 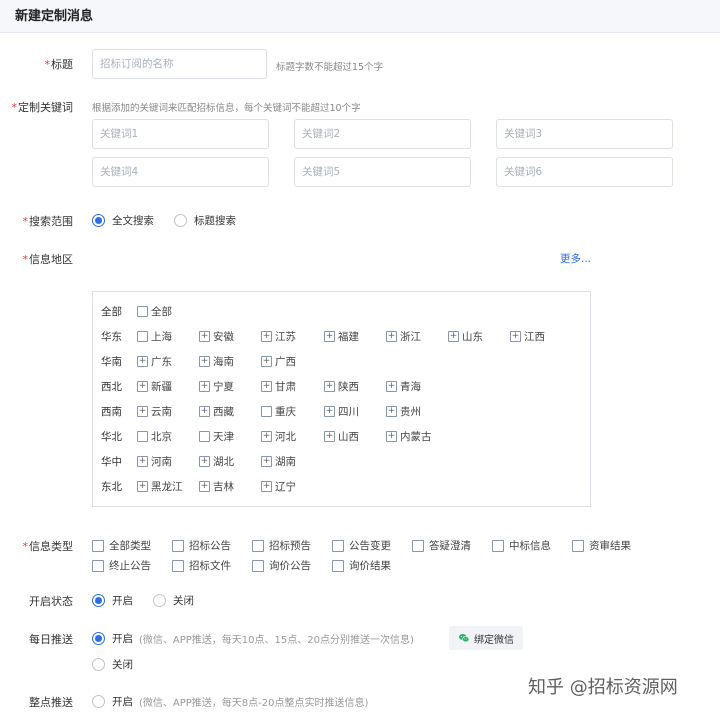 I want to click on daily-push-on-radio: 开启 (微信、APP推送，每天10点、15点、20点分别推送一次信息), so click(x=253, y=638).